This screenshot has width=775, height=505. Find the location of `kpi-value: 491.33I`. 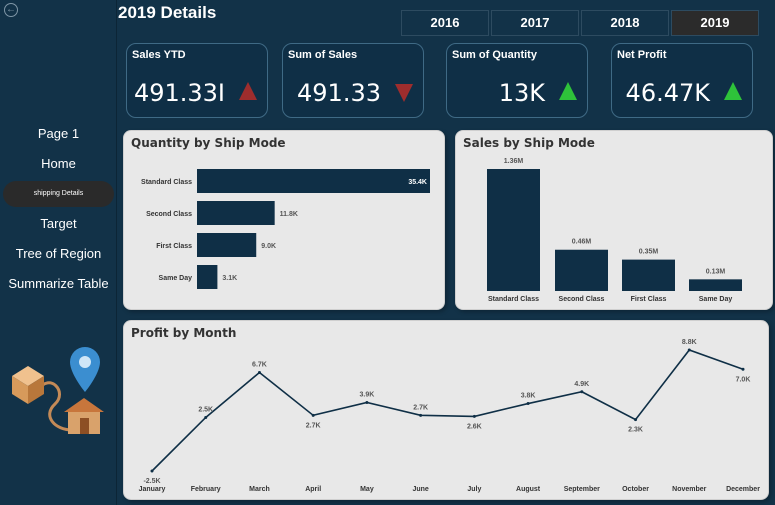

kpi-value: 491.33I is located at coordinates (179, 93).